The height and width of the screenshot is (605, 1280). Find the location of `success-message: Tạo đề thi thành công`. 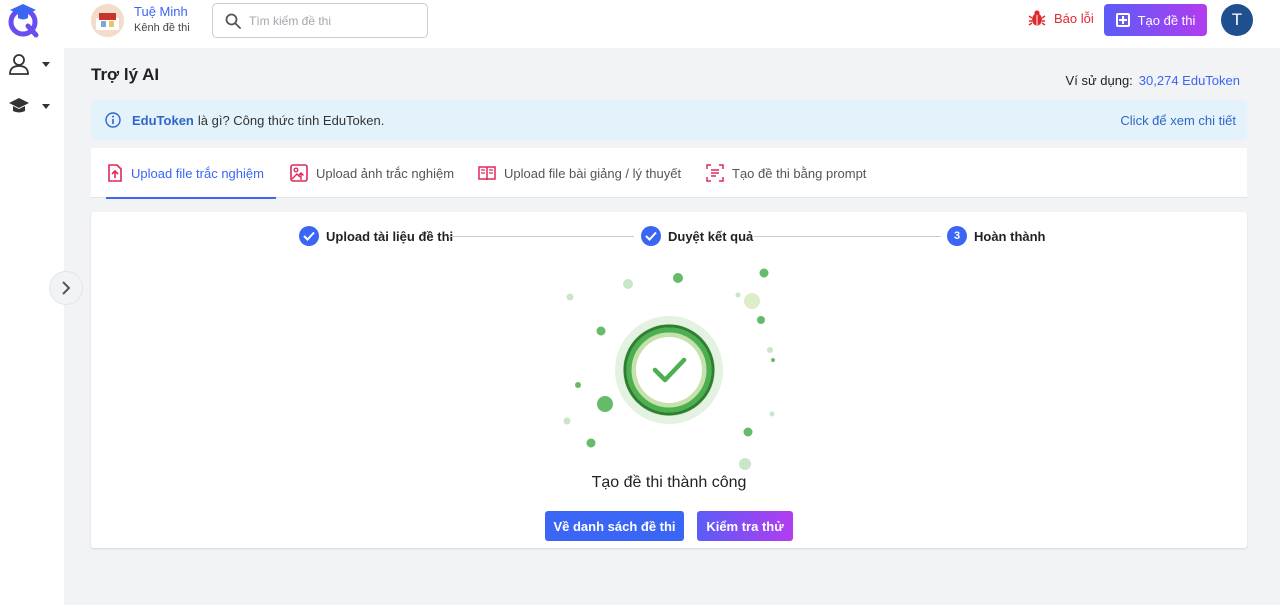

success-message: Tạo đề thi thành công is located at coordinates (669, 482).